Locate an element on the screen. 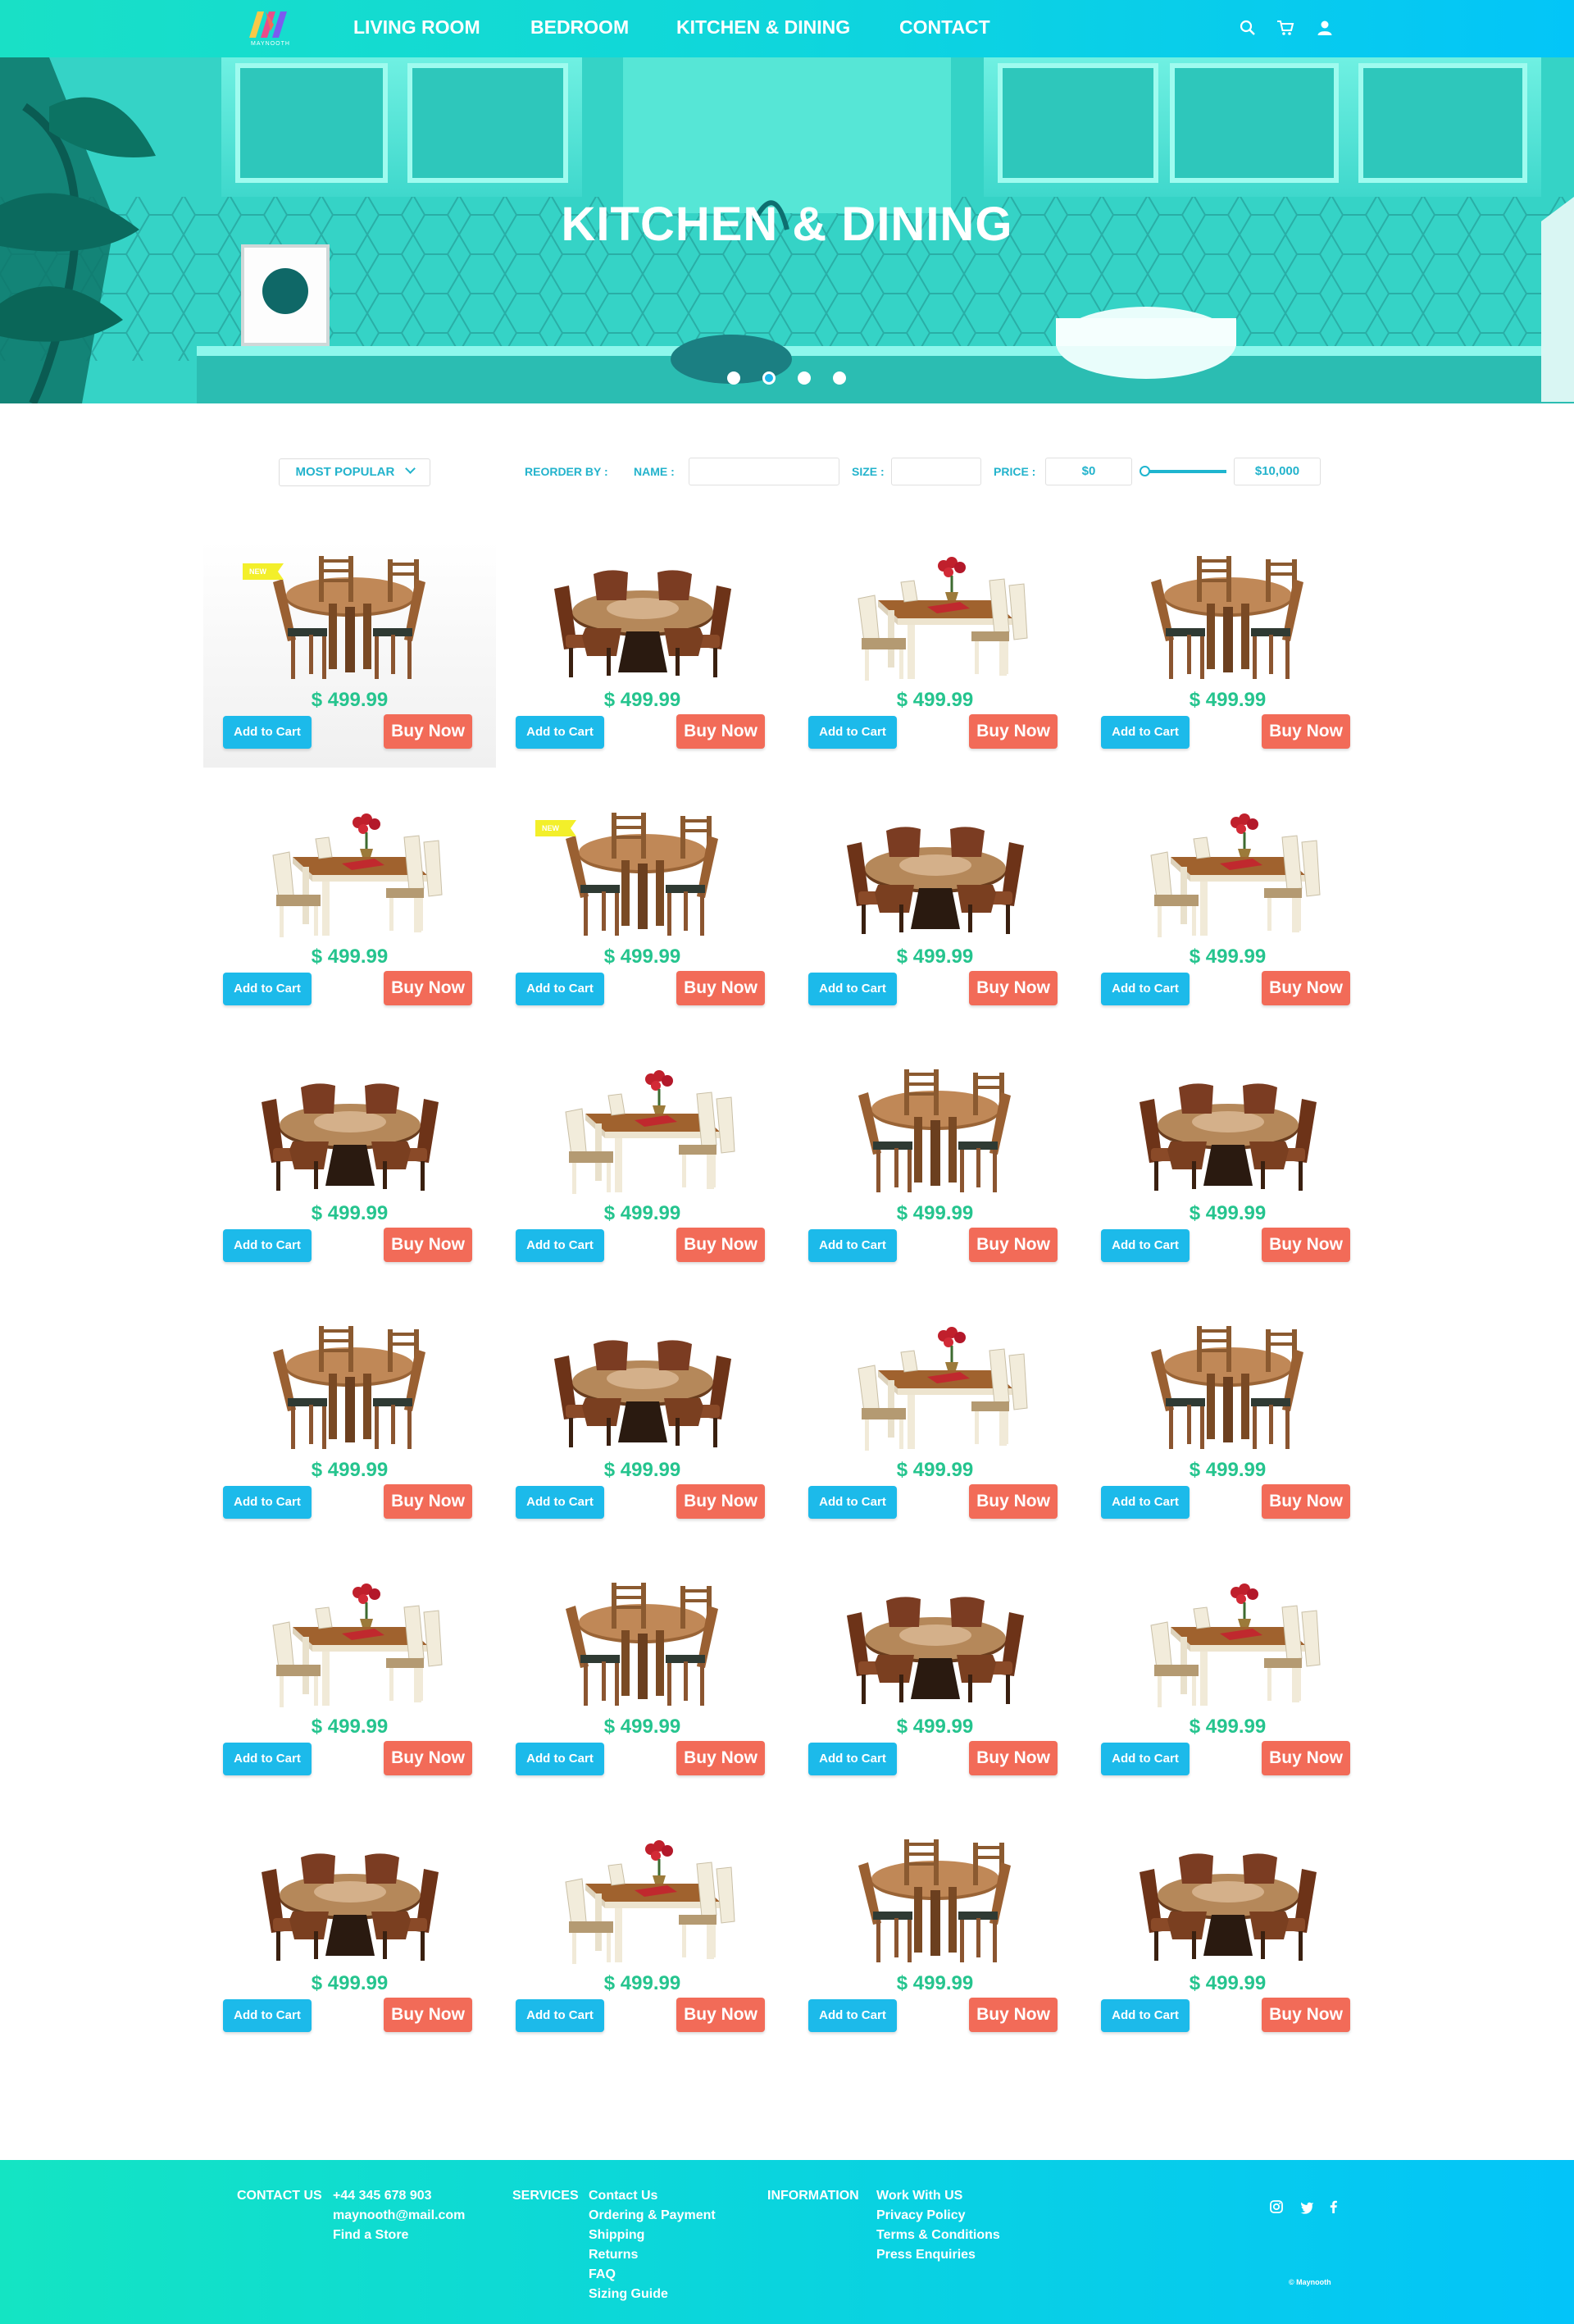 This screenshot has height=2324, width=1574. footer-link-press-enquiries: Press Enquiries is located at coordinates (938, 2255).